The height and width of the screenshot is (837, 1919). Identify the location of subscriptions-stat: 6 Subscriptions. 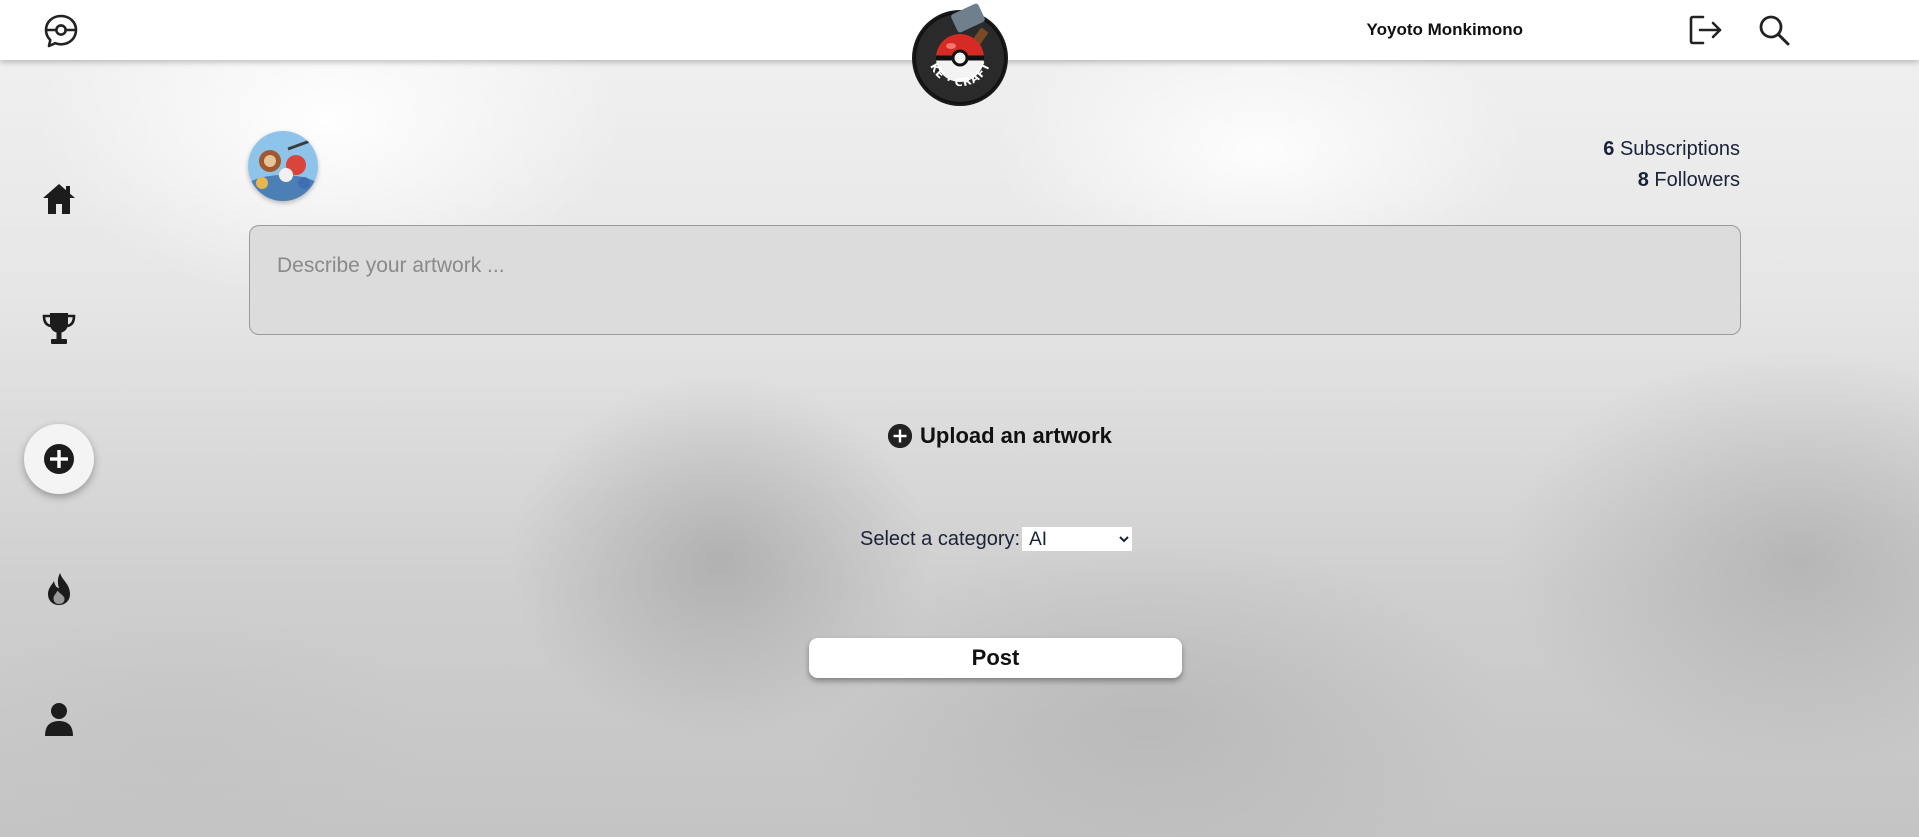
(1671, 149).